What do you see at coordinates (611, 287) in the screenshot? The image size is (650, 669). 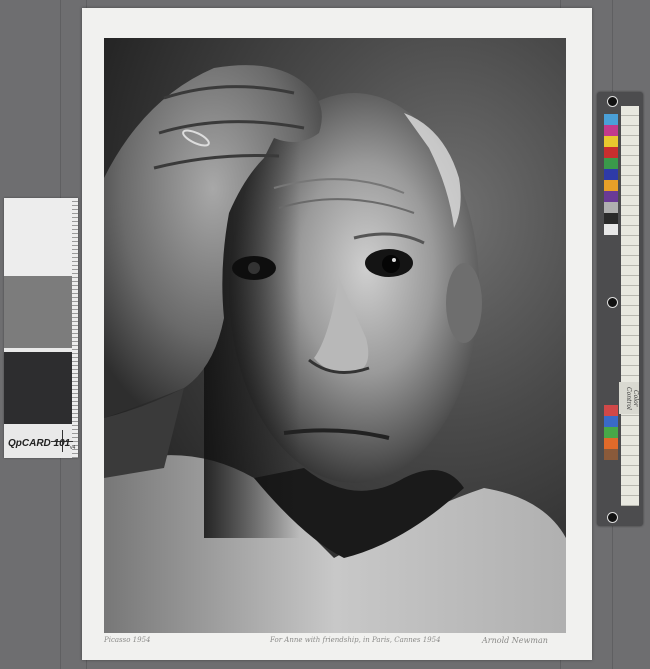 I see `color-swatches` at bounding box center [611, 287].